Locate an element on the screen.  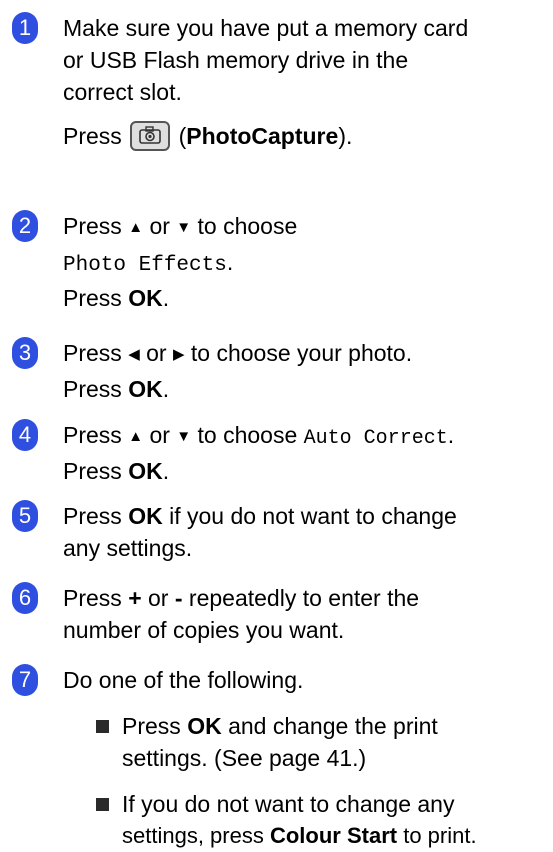
text-line: Photo Effects. is located at coordinates (308, 264).